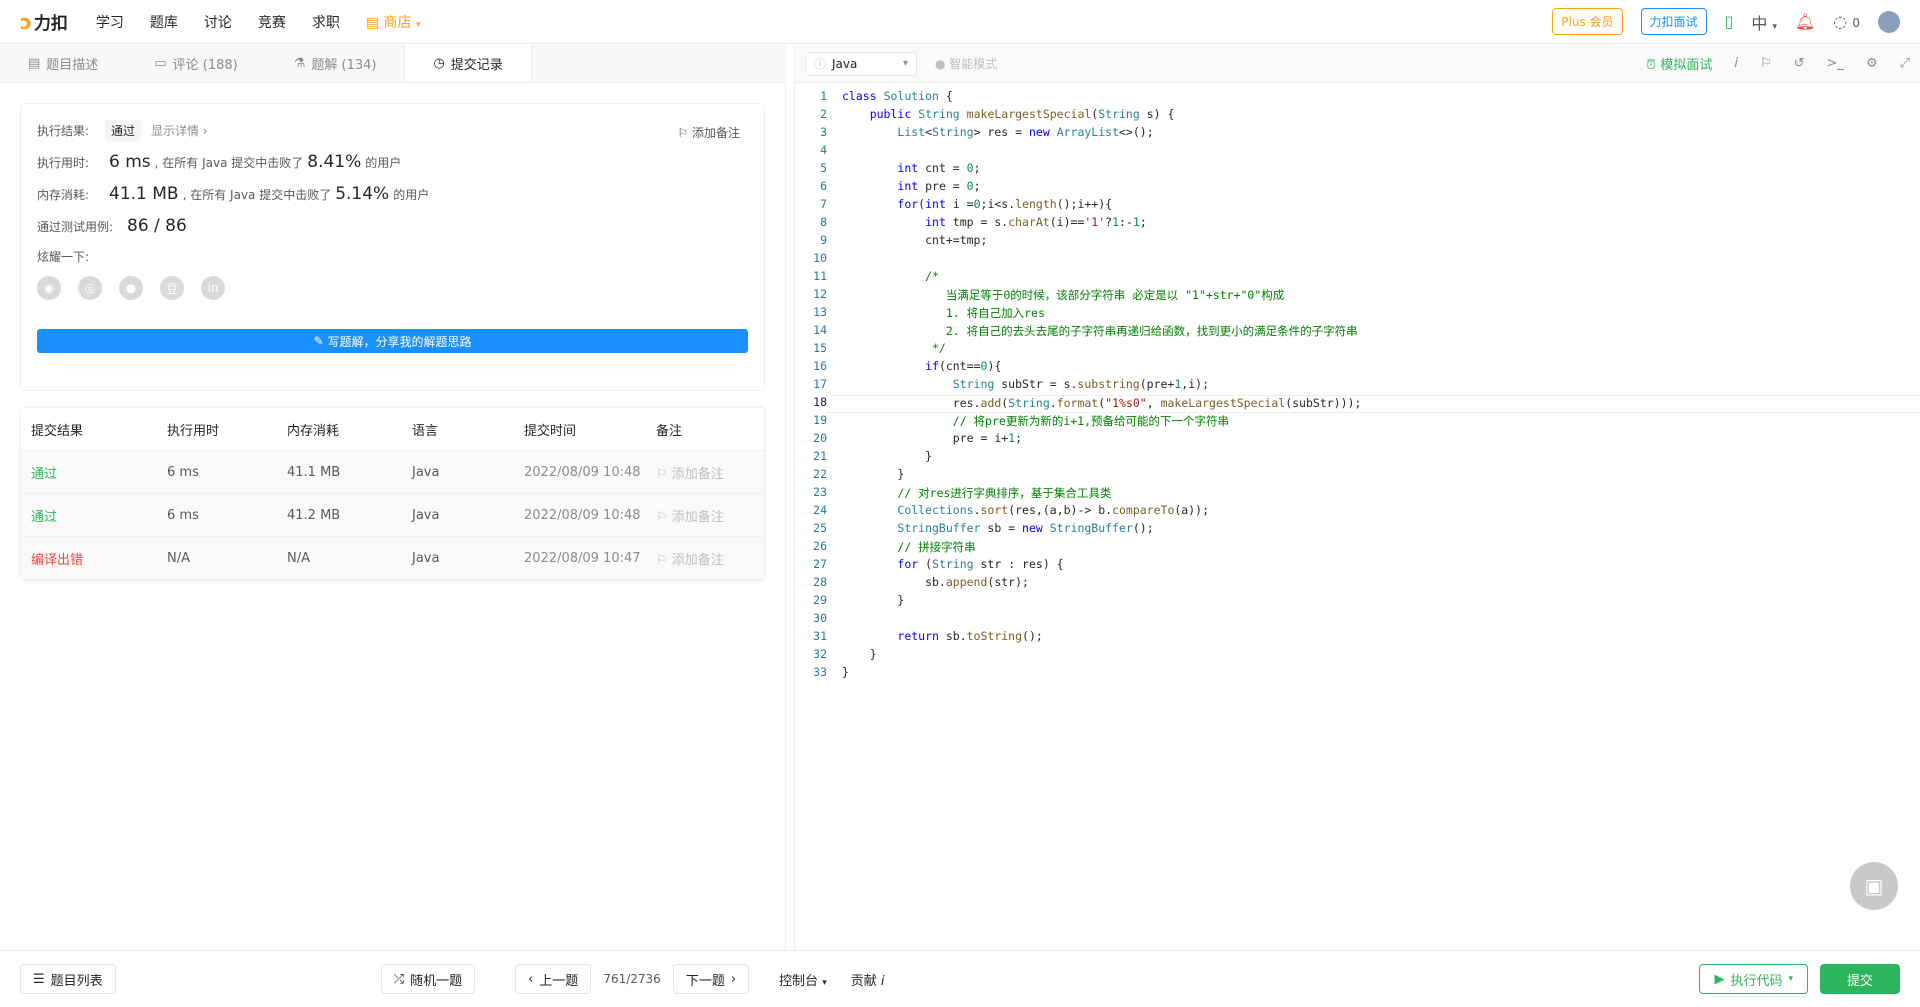 This screenshot has height=1007, width=1920. Describe the element at coordinates (1753, 979) in the screenshot. I see `run-code-button: ▶ 执行代码 ▾` at that location.